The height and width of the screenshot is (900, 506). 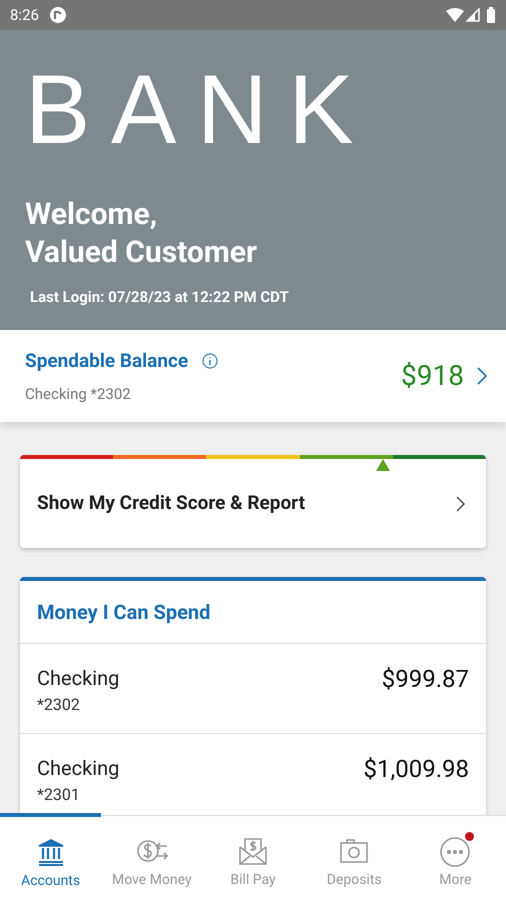 I want to click on nav-tab: More, so click(x=455, y=858).